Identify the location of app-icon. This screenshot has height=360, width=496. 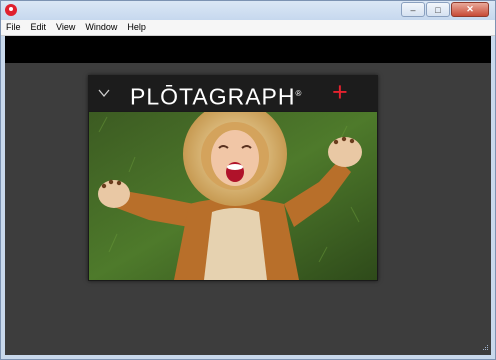
(11, 10).